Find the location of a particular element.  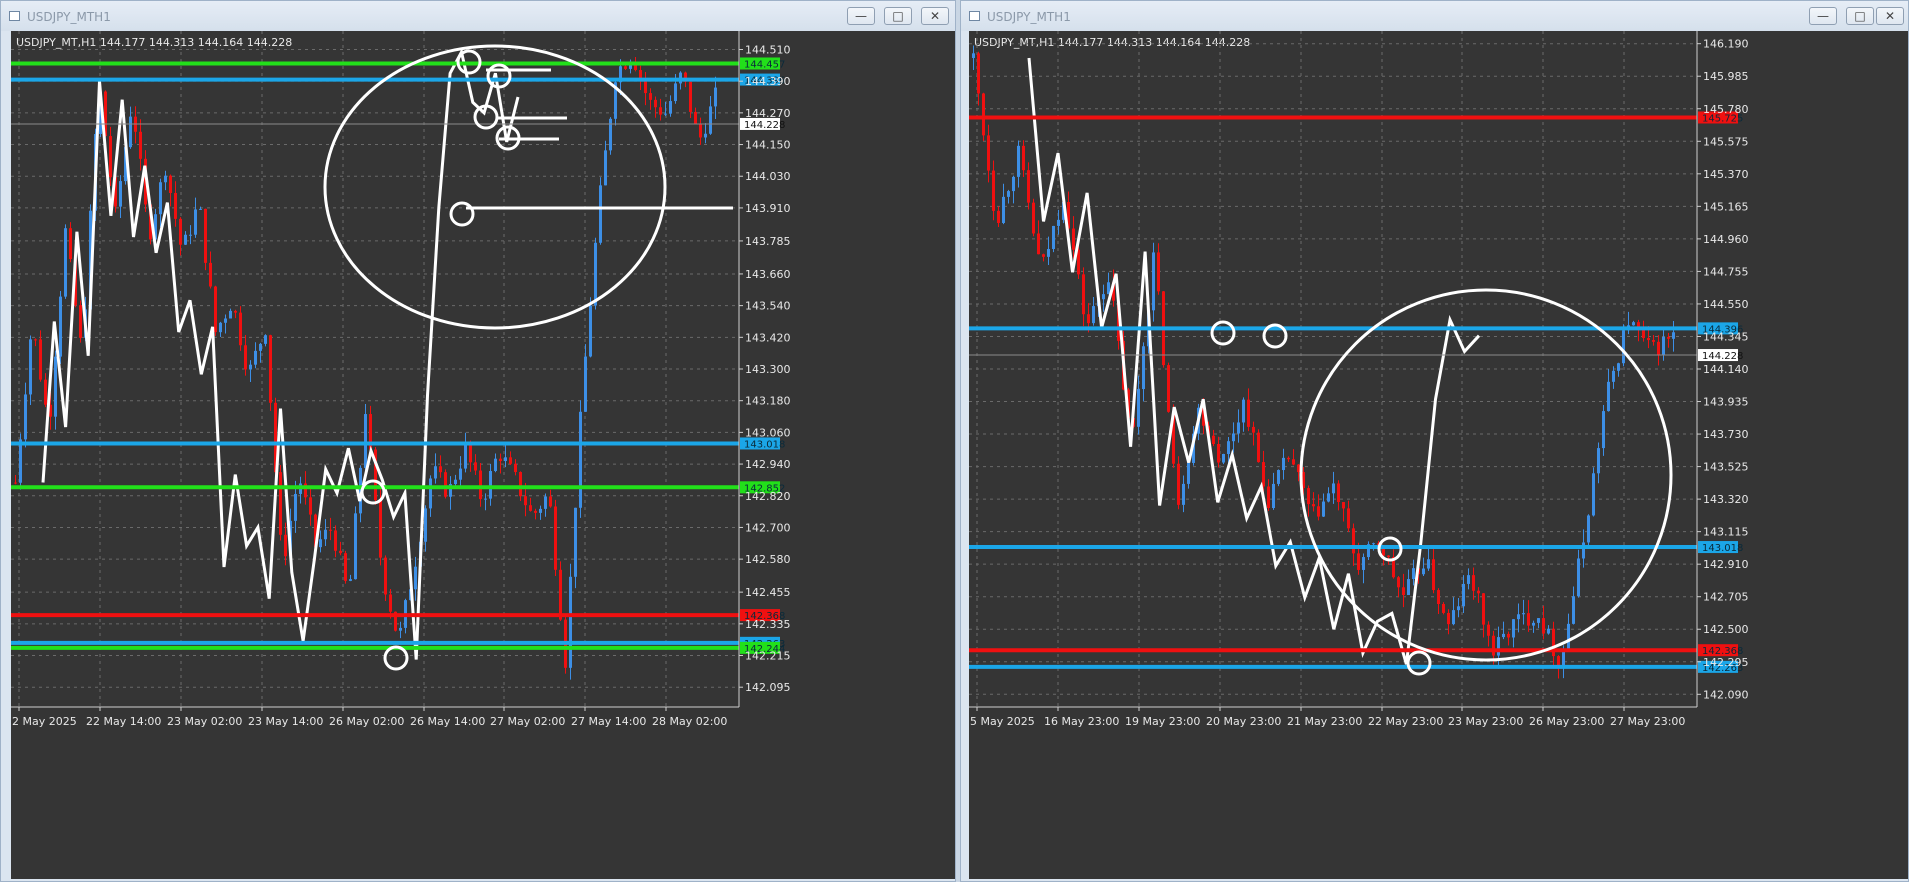

x-tick-label: 26 May 14:00 is located at coordinates (447, 721).